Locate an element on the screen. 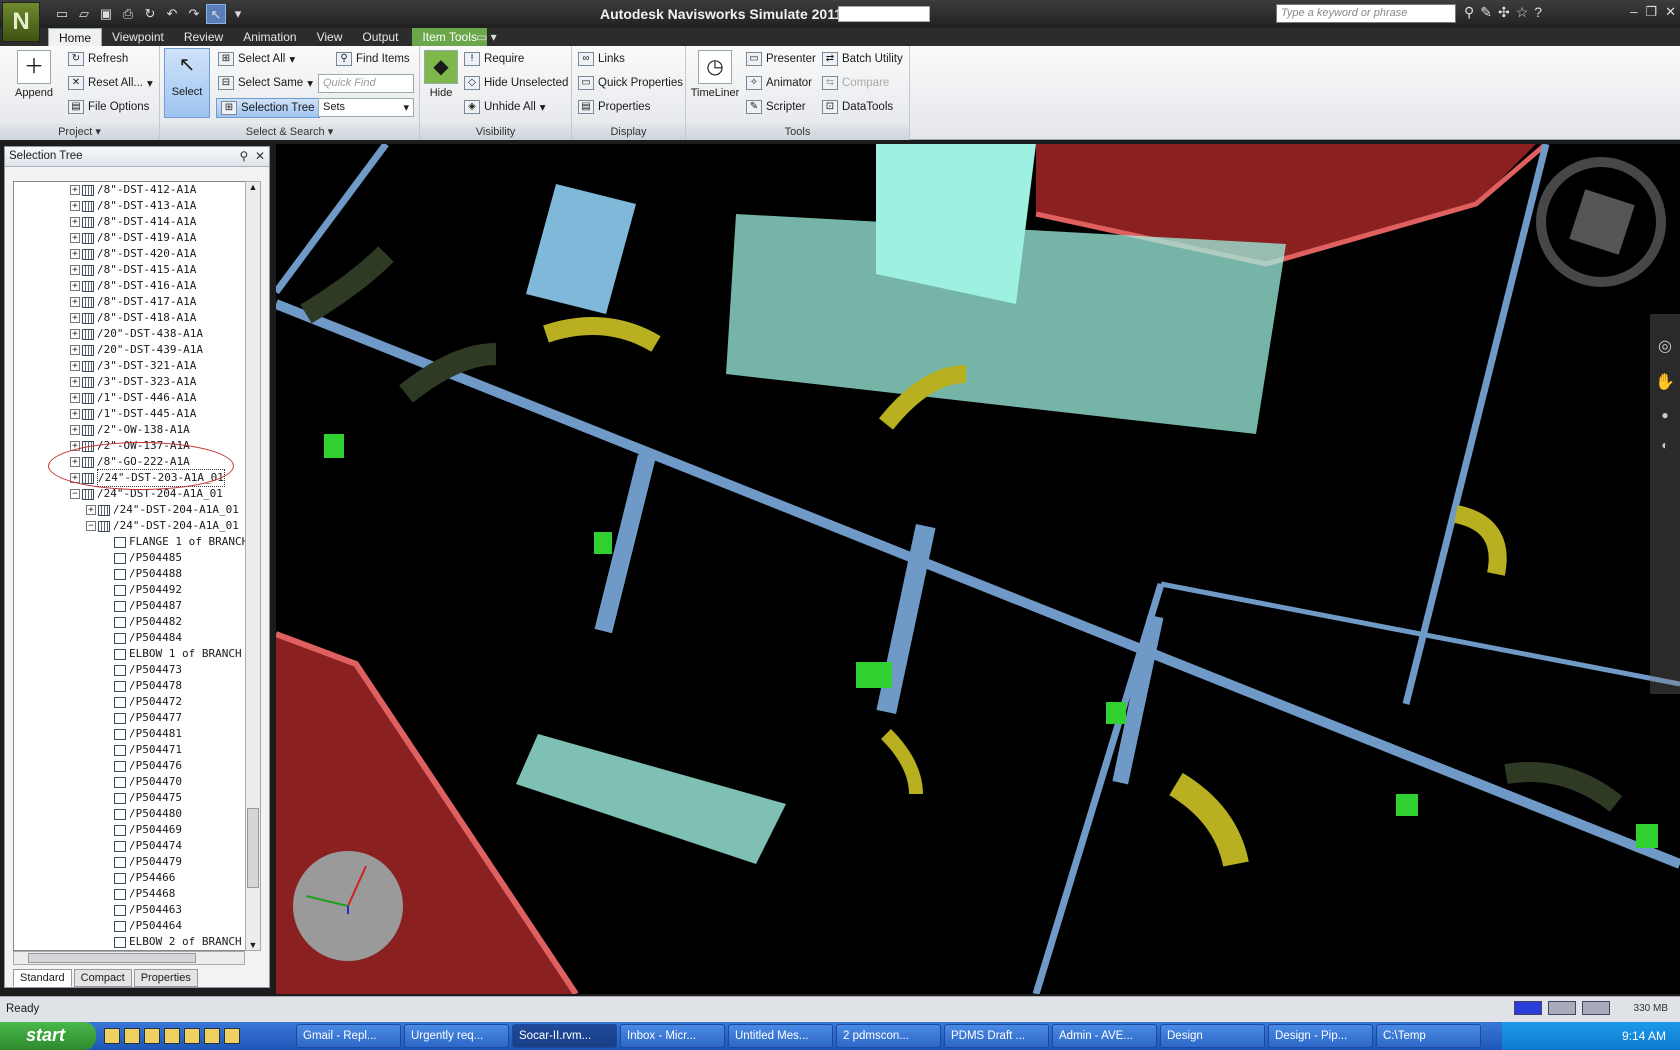  tab-properties: Properties is located at coordinates (165, 978).